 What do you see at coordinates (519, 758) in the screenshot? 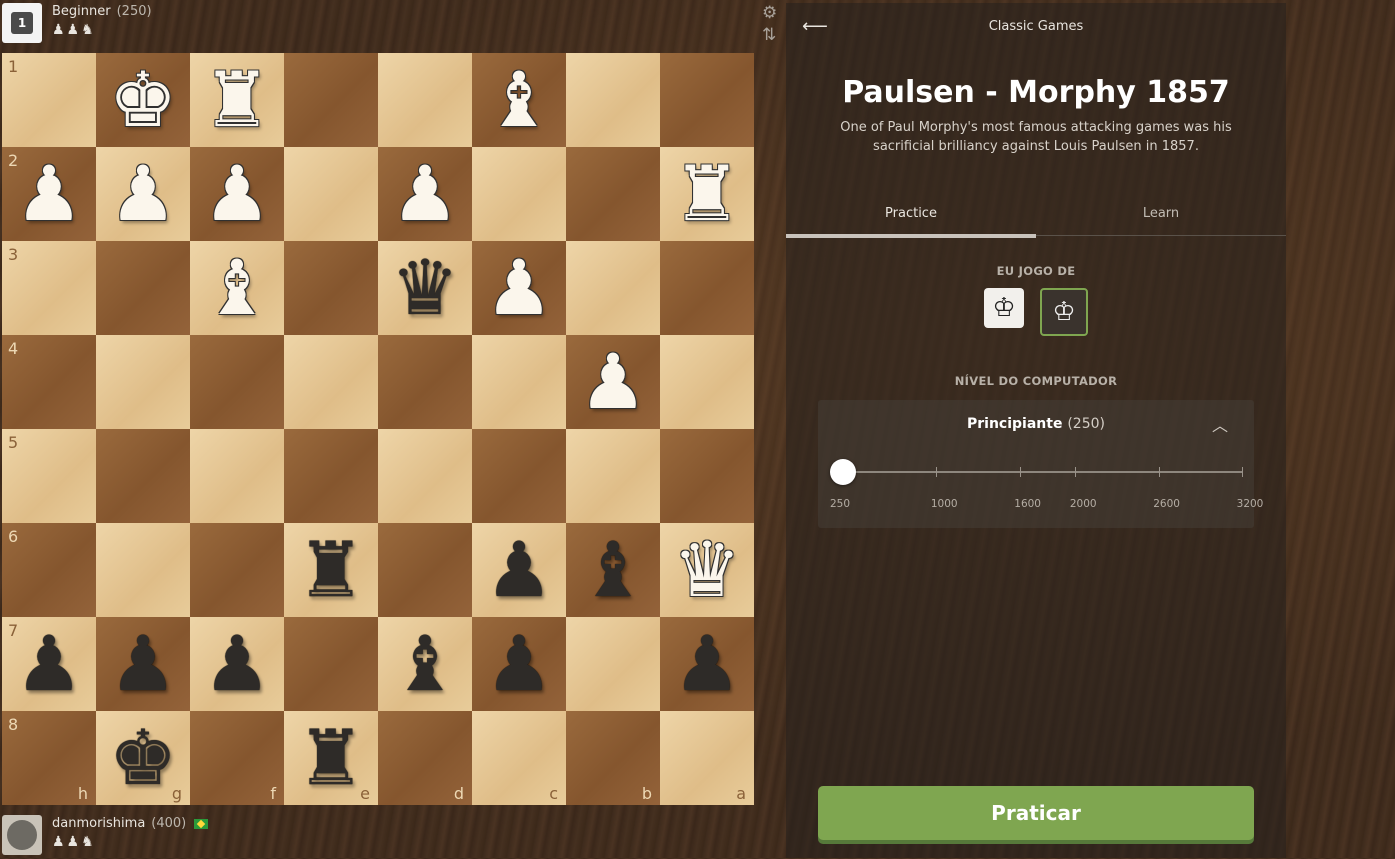
I see `board-square-c8: c` at bounding box center [519, 758].